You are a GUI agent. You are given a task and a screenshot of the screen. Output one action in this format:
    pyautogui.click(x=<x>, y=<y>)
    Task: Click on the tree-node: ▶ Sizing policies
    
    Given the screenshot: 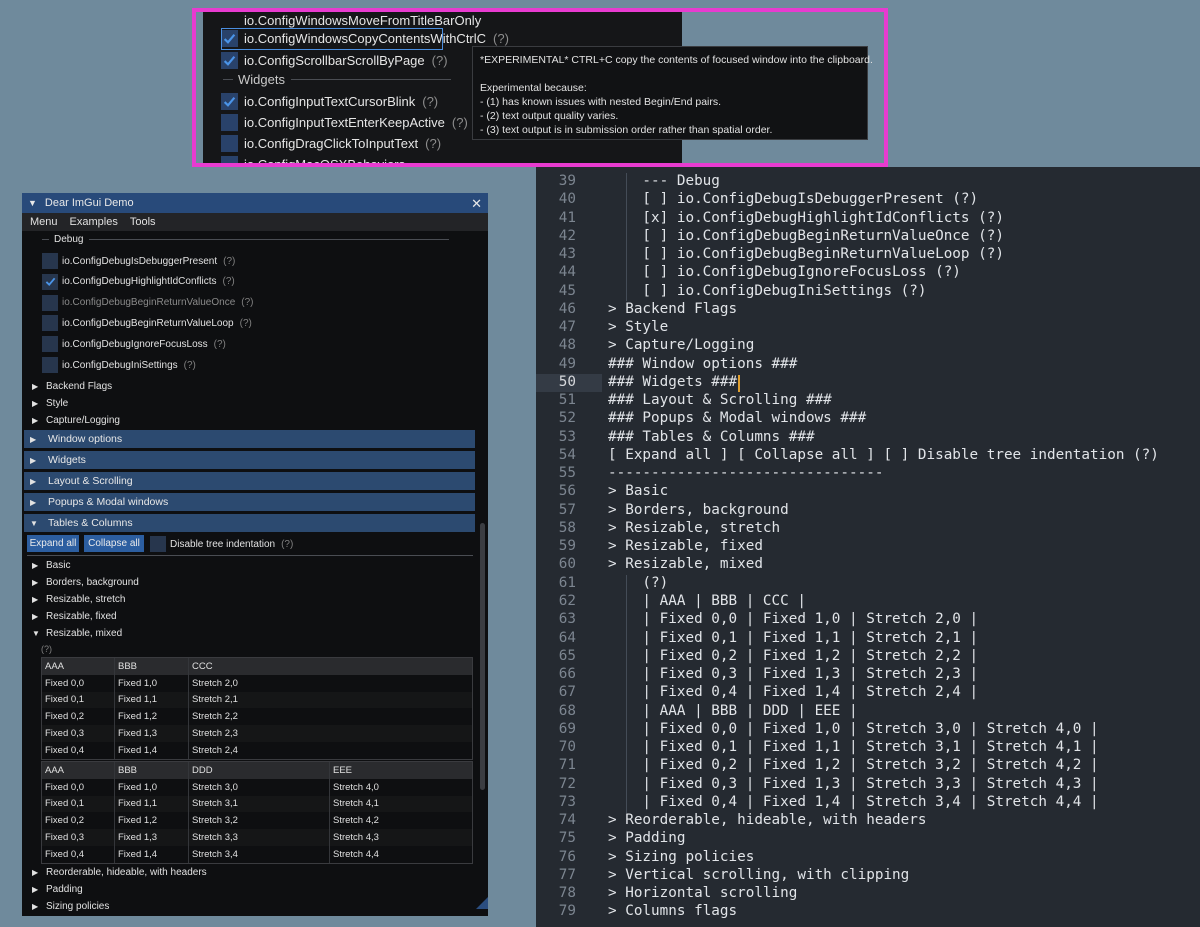 What is the action you would take?
    pyautogui.click(x=70, y=906)
    